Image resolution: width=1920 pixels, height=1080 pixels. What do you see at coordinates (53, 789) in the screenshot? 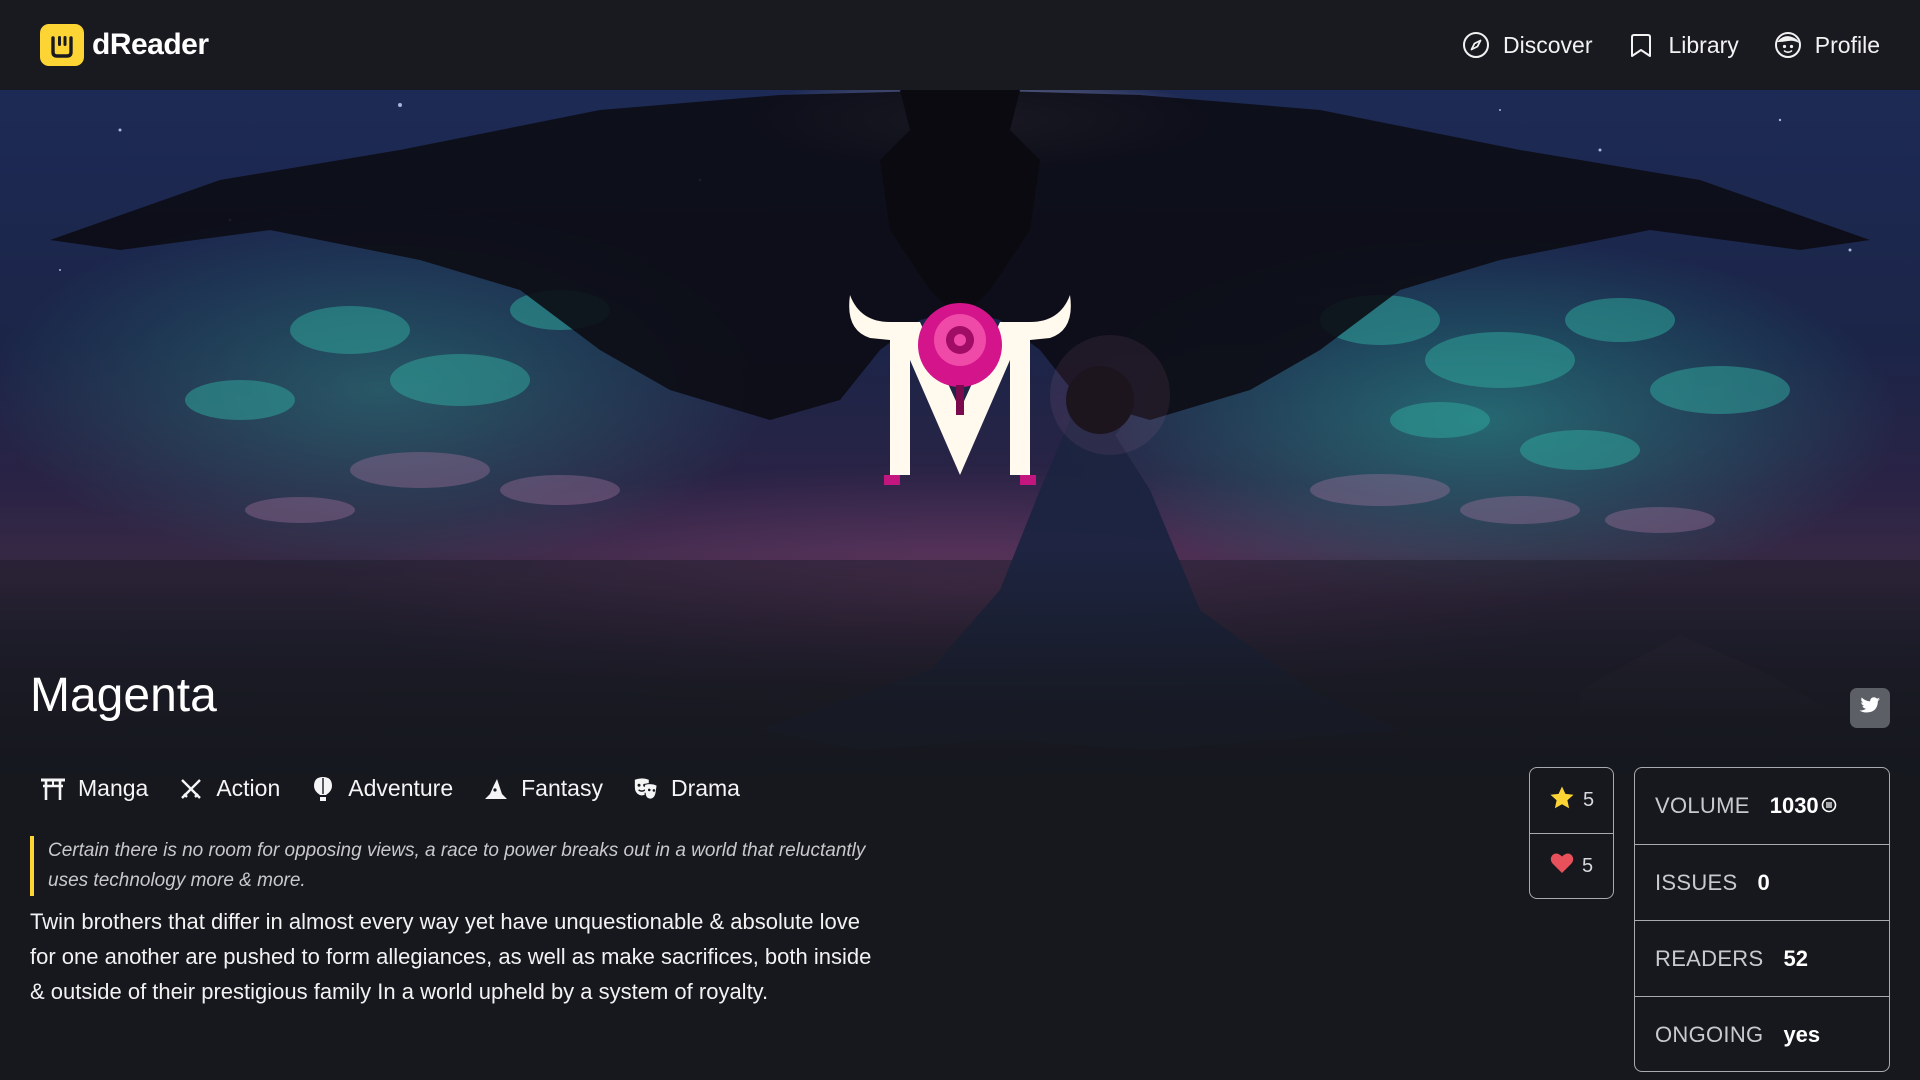
I see `torii-gate-icon` at bounding box center [53, 789].